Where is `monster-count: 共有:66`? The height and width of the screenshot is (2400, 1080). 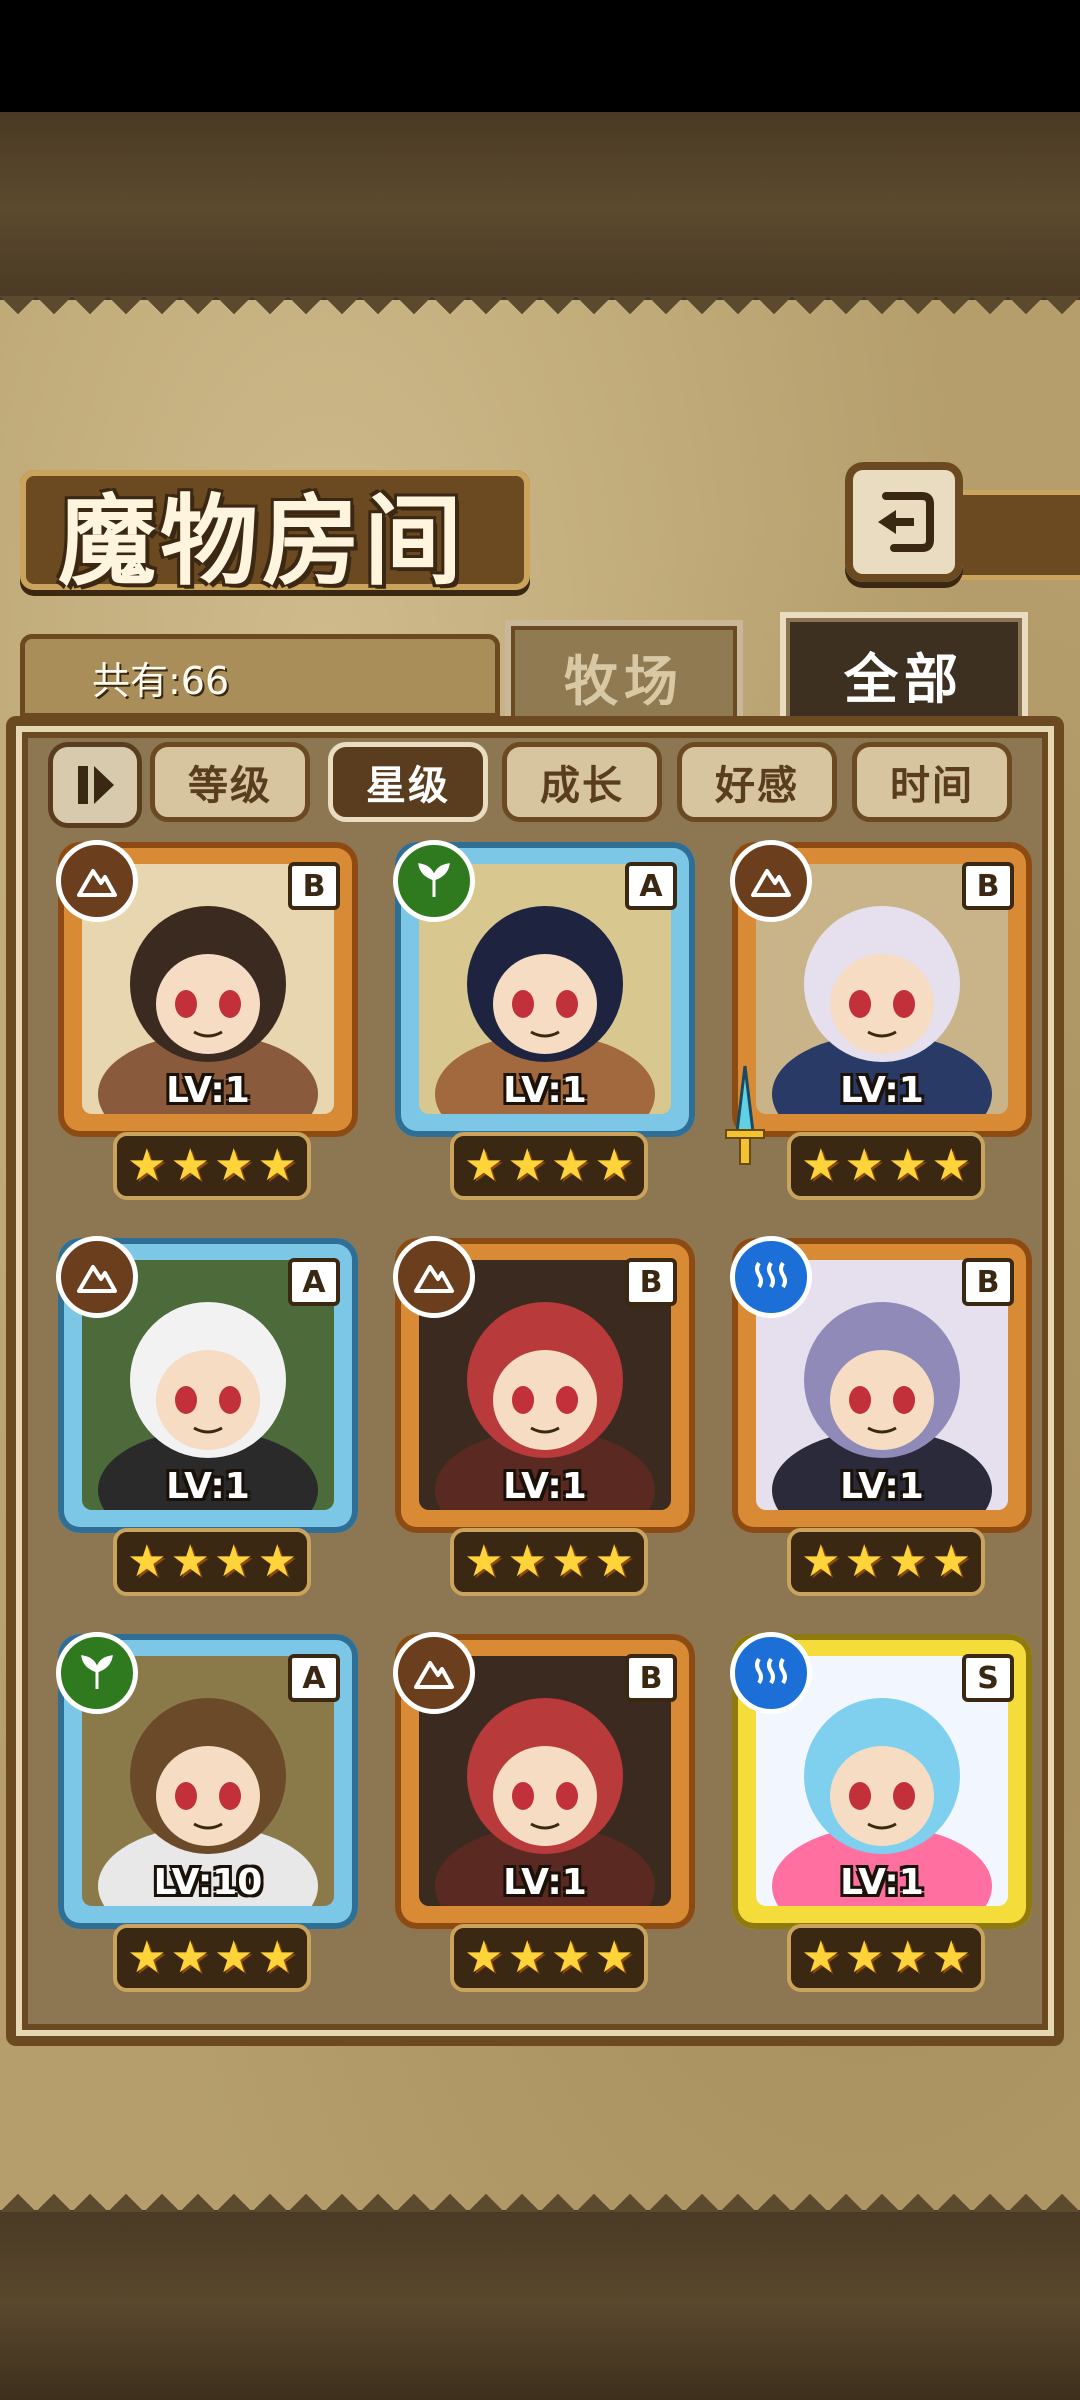
monster-count: 共有:66 is located at coordinates (161, 681).